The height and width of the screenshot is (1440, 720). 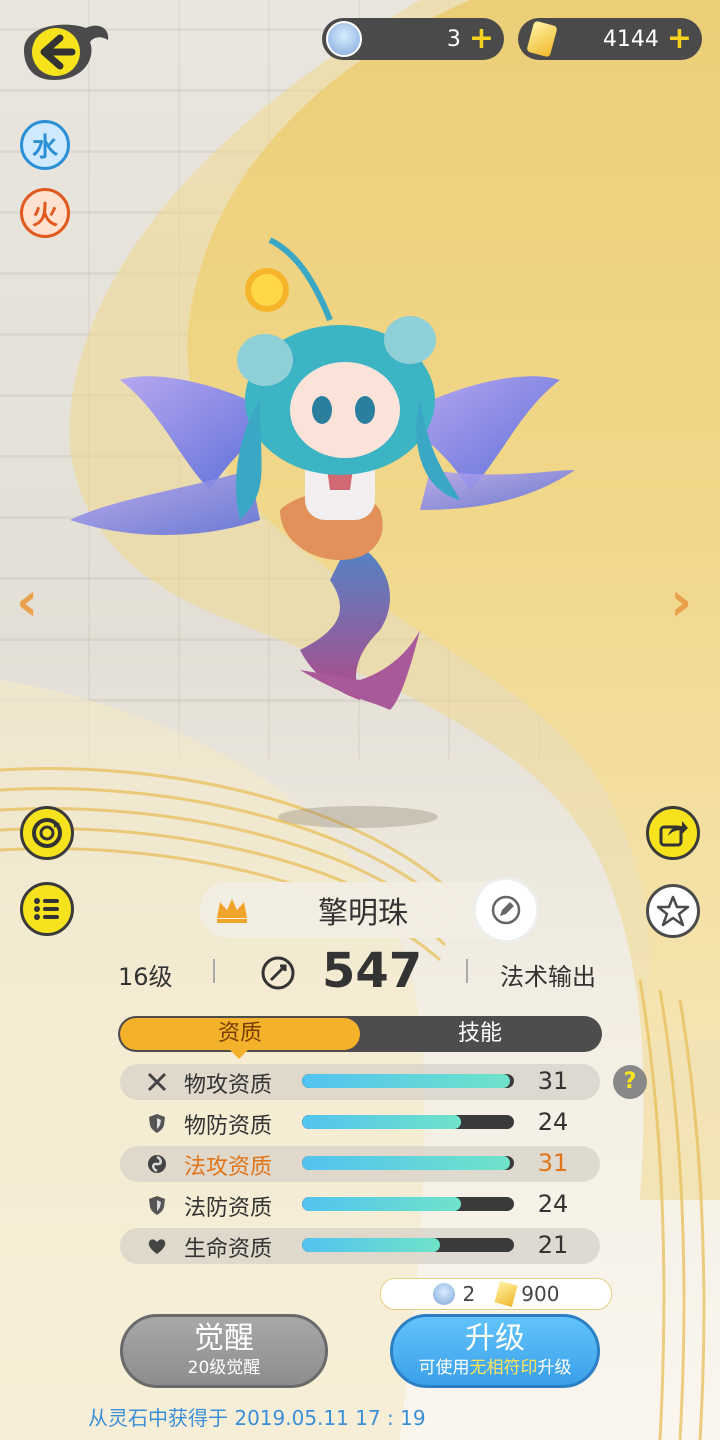 I want to click on crossed-swords-icon, so click(x=157, y=1082).